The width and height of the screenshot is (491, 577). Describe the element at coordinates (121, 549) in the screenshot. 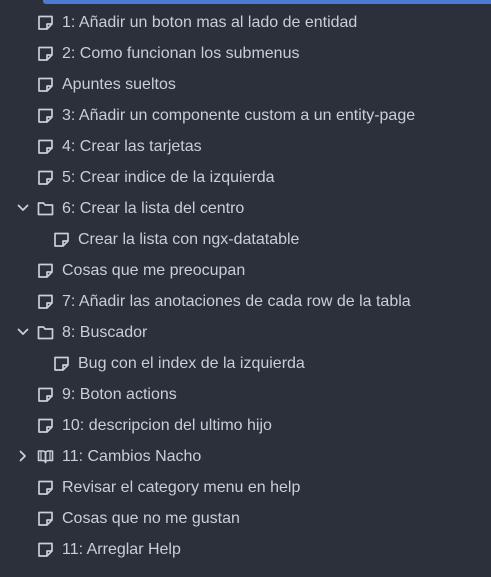

I see `tree-item-label: 11: Arreglar Help` at that location.